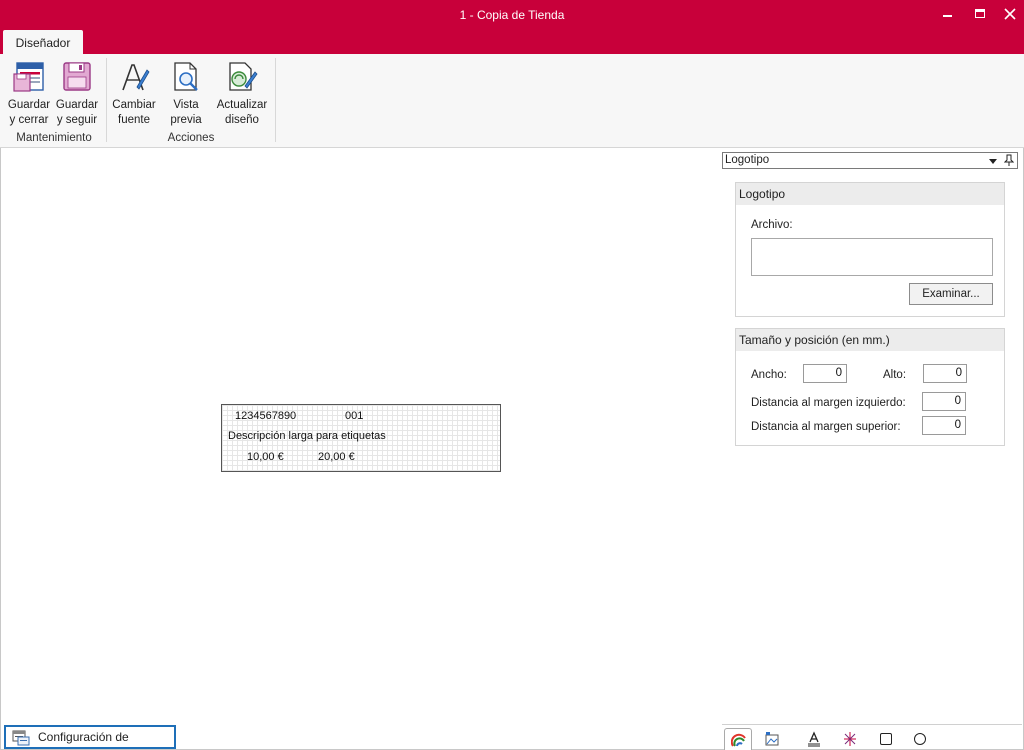 The width and height of the screenshot is (1024, 750). I want to click on barcode-tool, so click(850, 739).